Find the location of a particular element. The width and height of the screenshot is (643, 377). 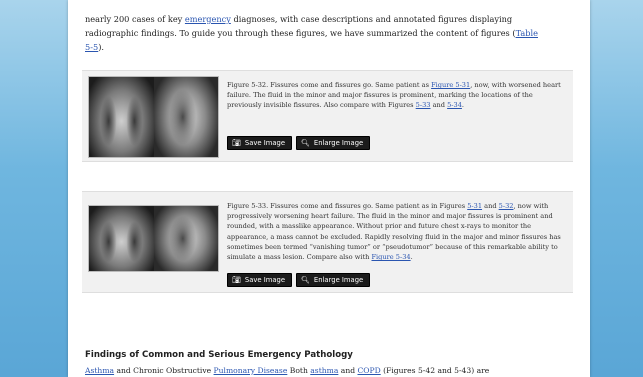

figure-5-33-thumbnail is located at coordinates (153, 238).